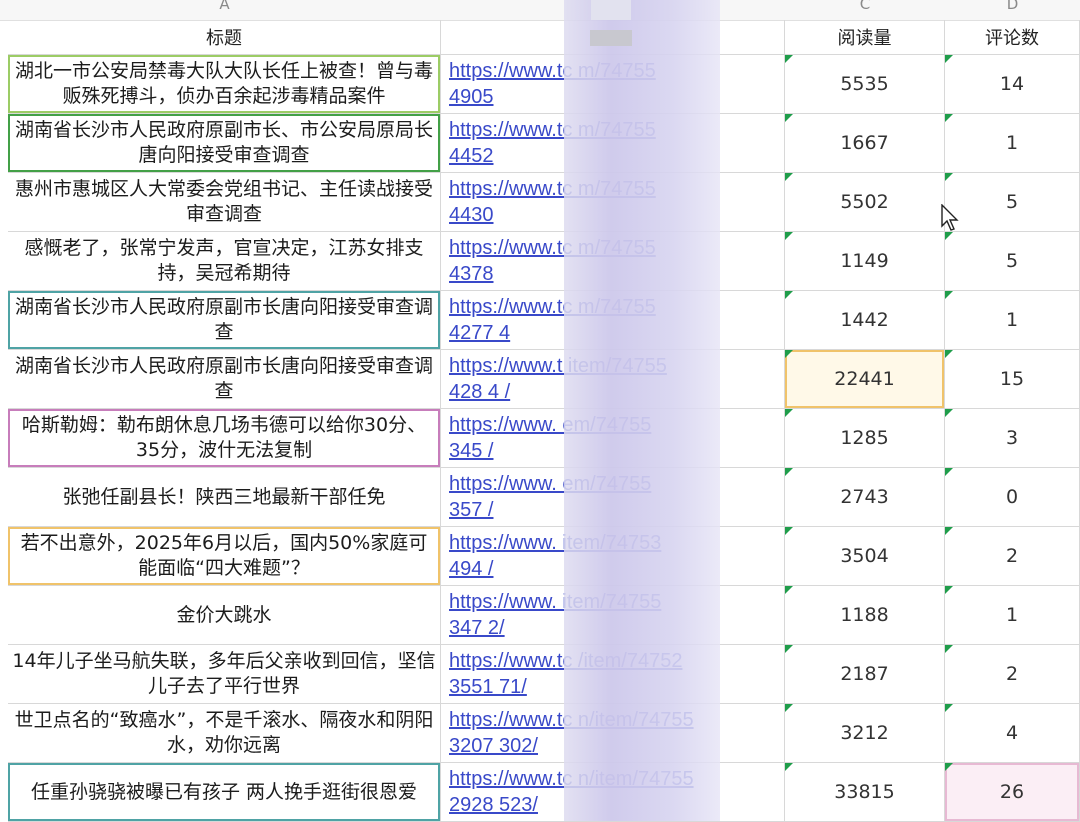 This screenshot has height=822, width=1080. What do you see at coordinates (865, 37) in the screenshot?
I see `header-reads: 阅读量` at bounding box center [865, 37].